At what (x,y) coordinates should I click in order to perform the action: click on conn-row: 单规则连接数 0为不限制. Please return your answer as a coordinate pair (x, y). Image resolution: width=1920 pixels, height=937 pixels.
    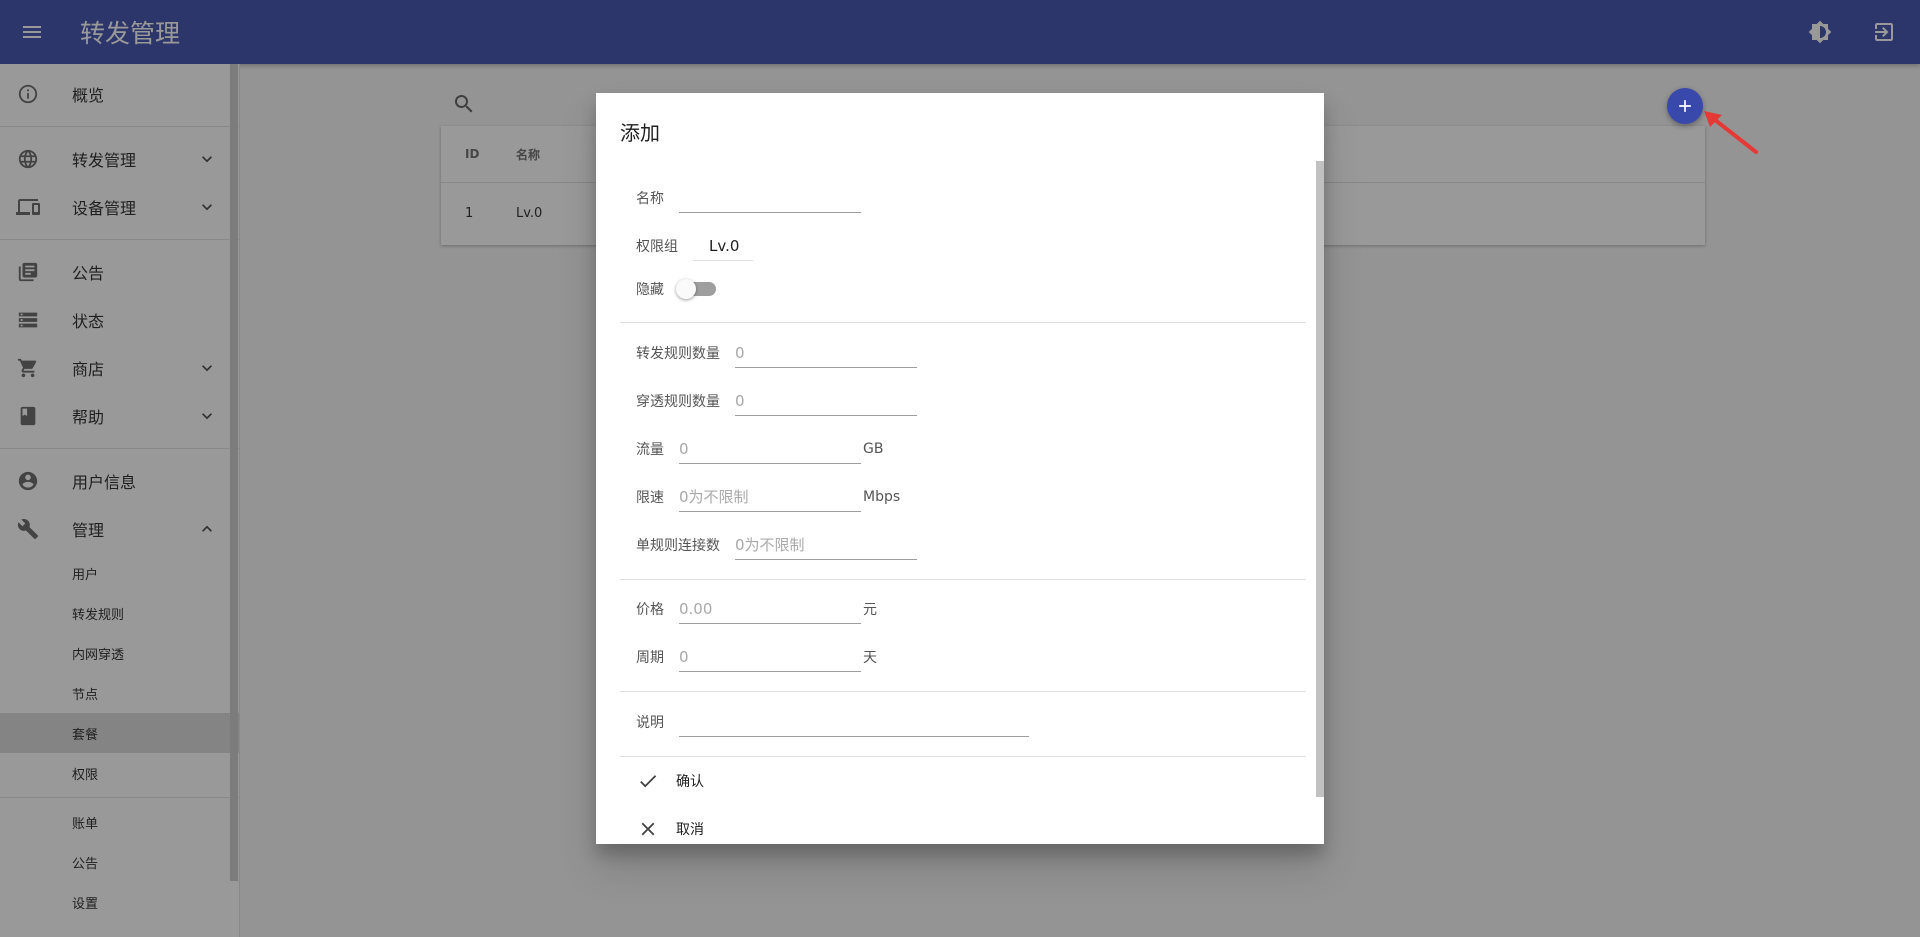
    Looking at the image, I should click on (776, 545).